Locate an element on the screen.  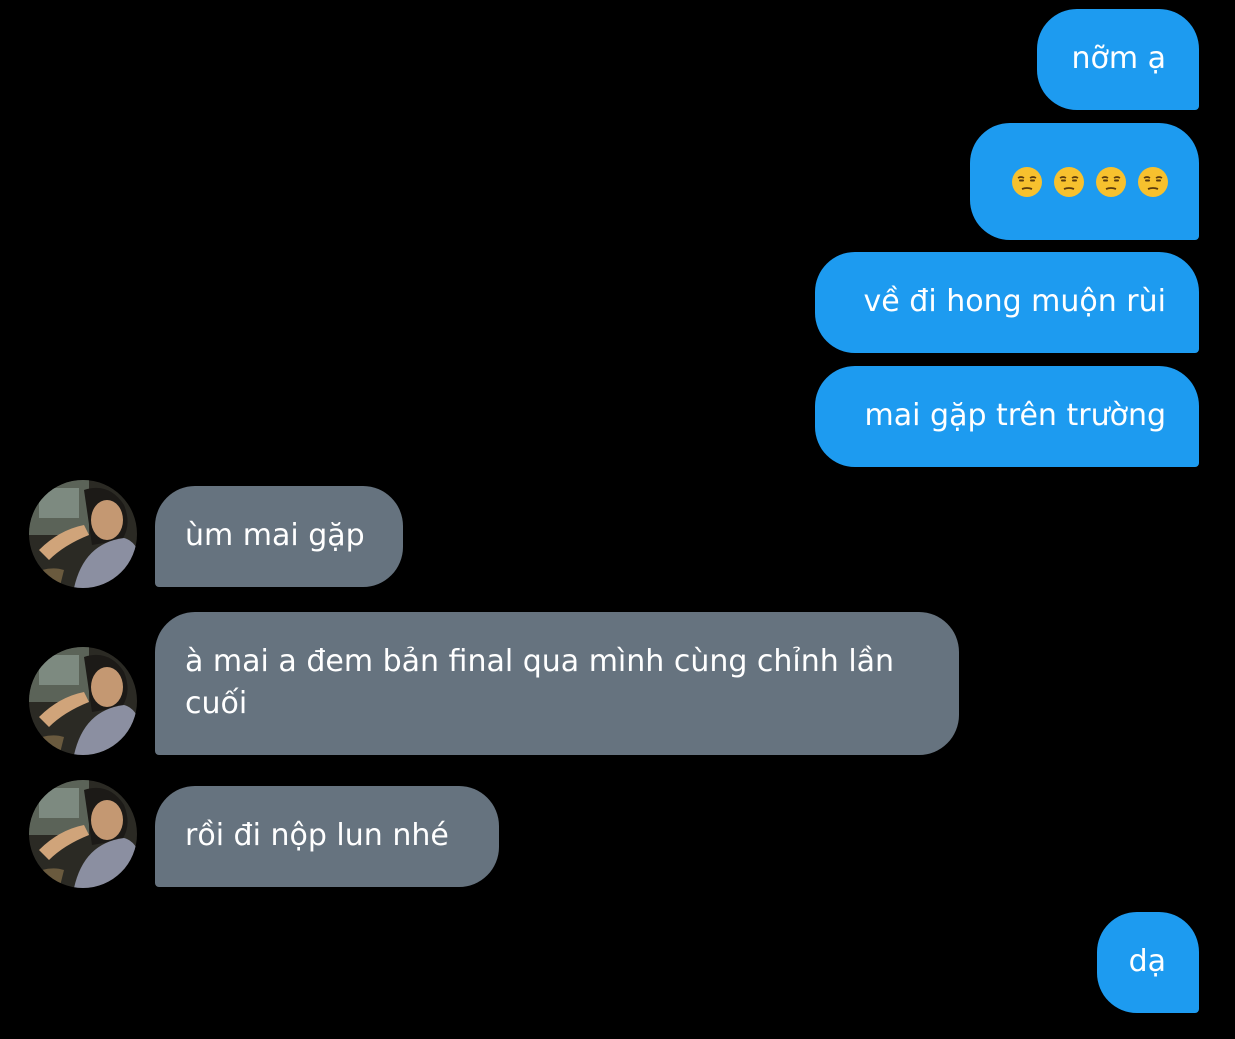
outgoing-message: nỡm ạ is located at coordinates (1118, 59).